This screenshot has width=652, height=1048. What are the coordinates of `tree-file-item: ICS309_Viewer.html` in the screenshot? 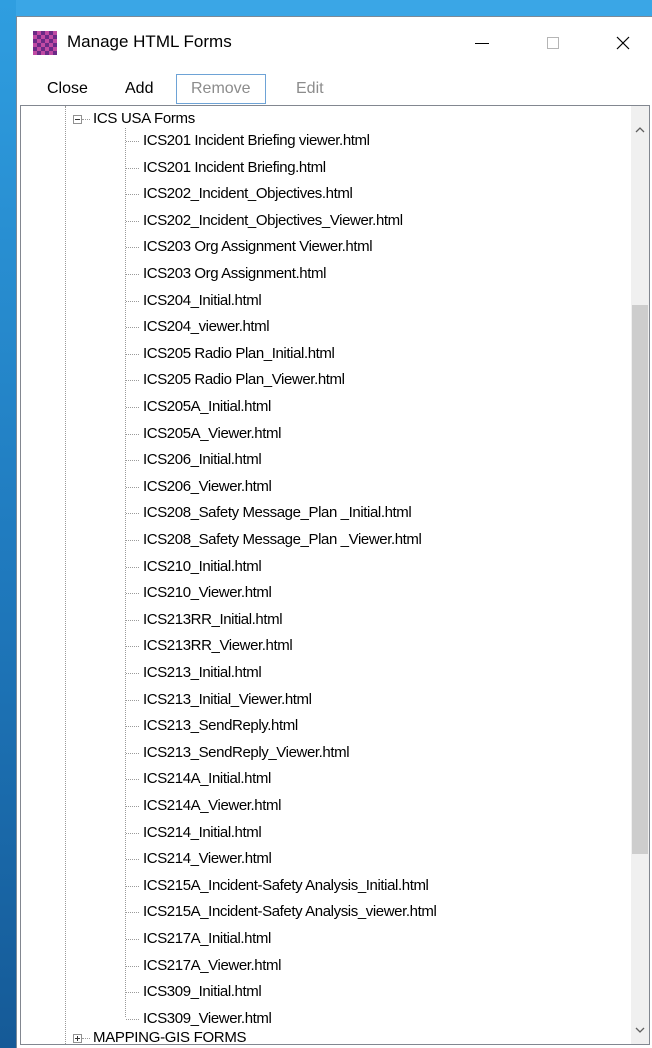 It's located at (207, 1019).